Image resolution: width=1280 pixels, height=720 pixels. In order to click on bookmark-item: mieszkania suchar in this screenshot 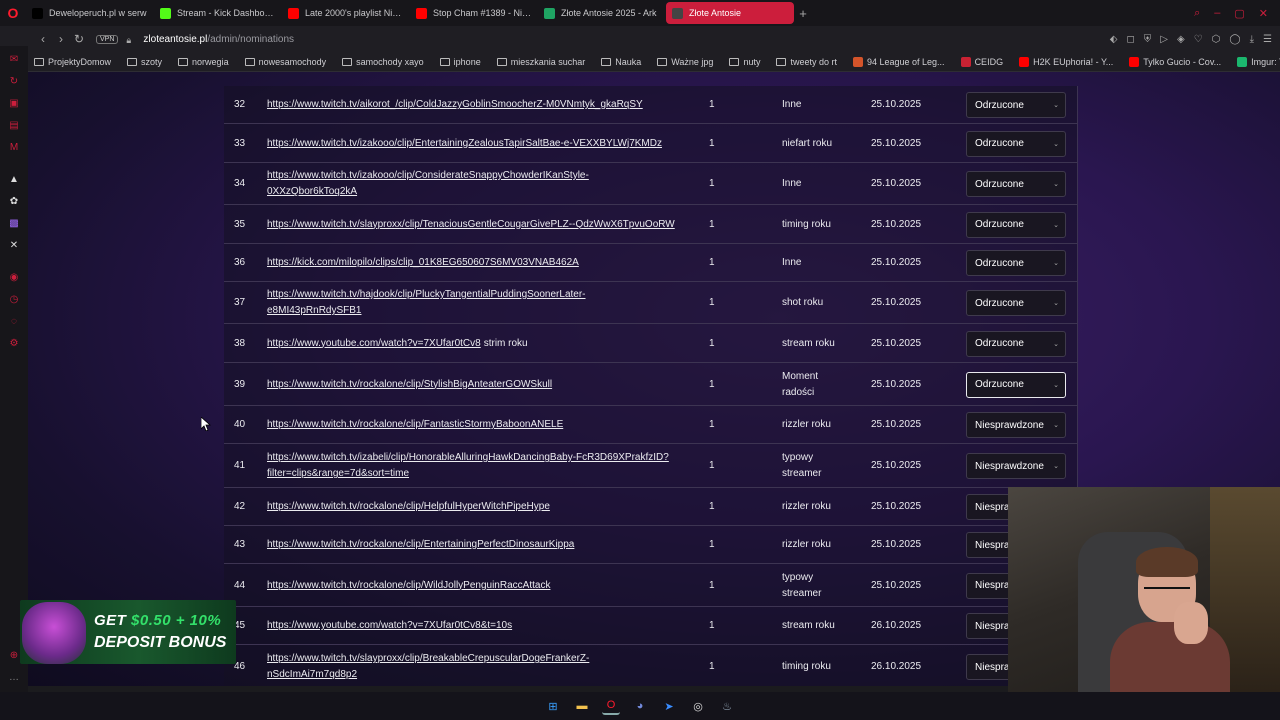, I will do `click(540, 62)`.